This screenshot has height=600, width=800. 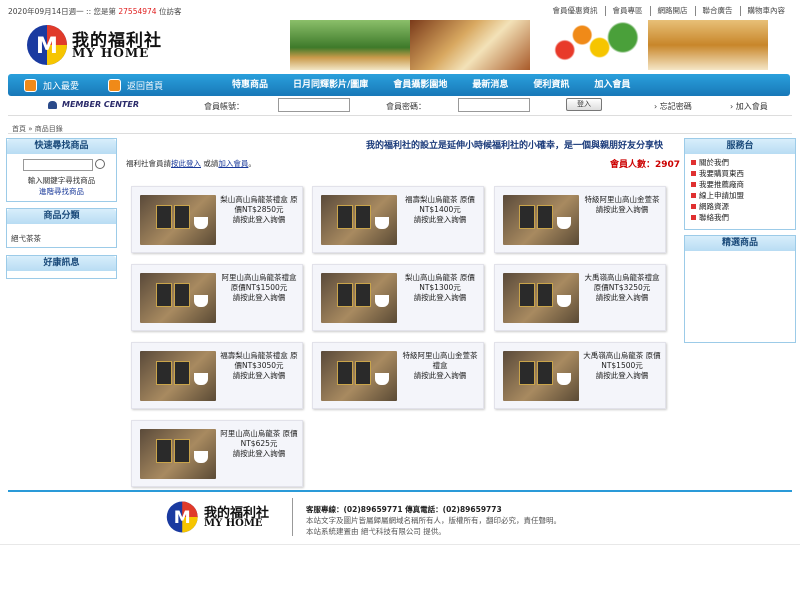 I want to click on password-input, so click(x=494, y=105).